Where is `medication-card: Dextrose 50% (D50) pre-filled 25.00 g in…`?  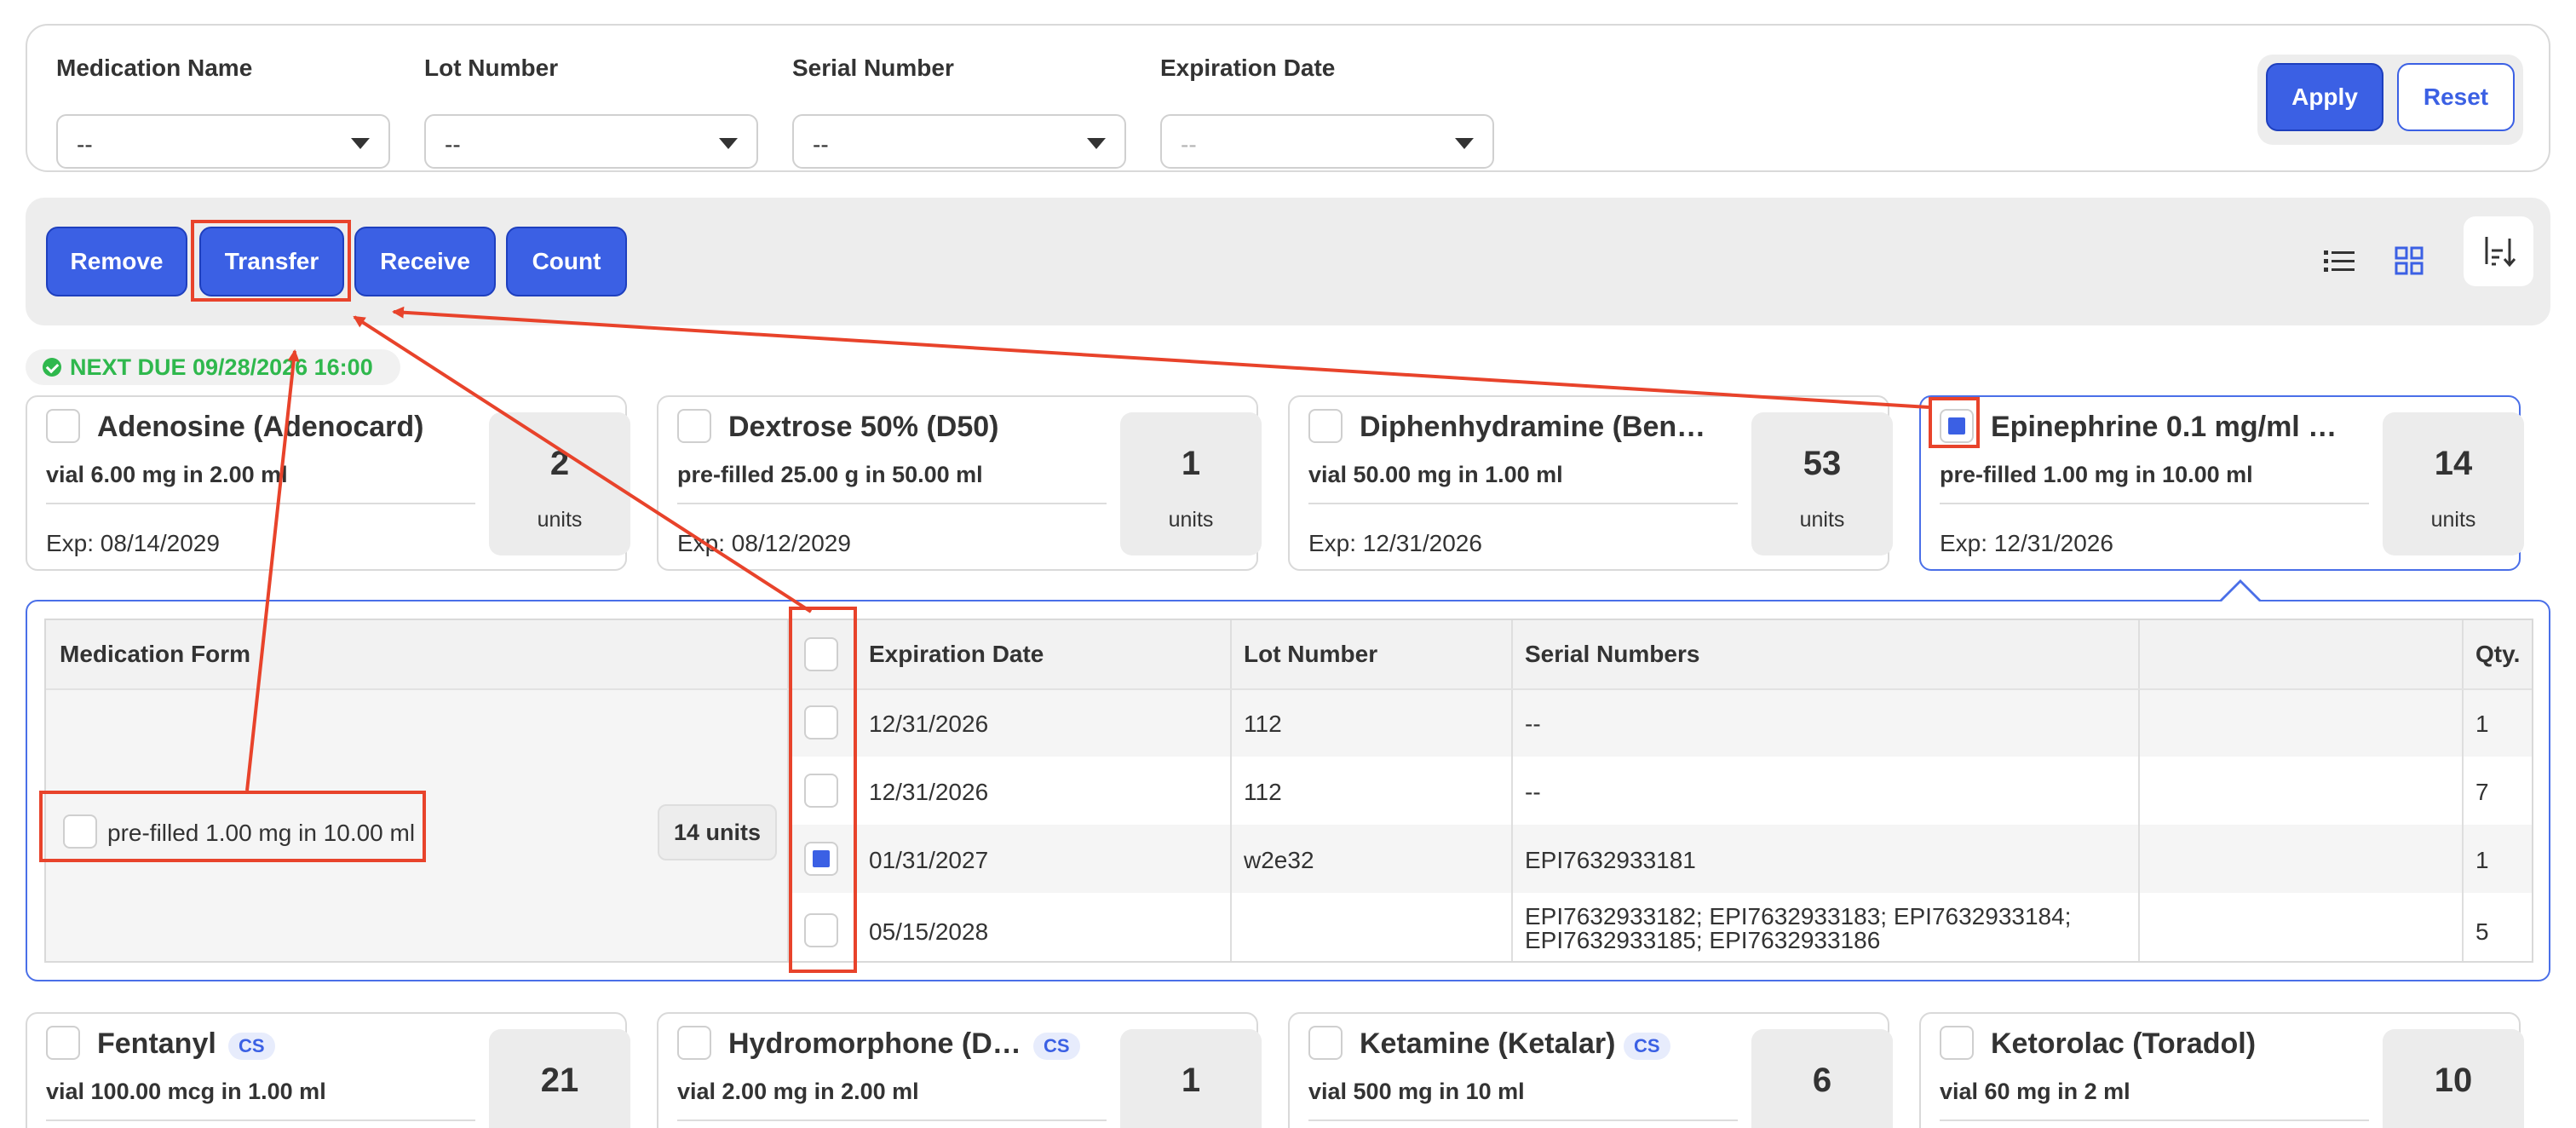
medication-card: Dextrose 50% (D50) pre-filled 25.00 g in… is located at coordinates (960, 483).